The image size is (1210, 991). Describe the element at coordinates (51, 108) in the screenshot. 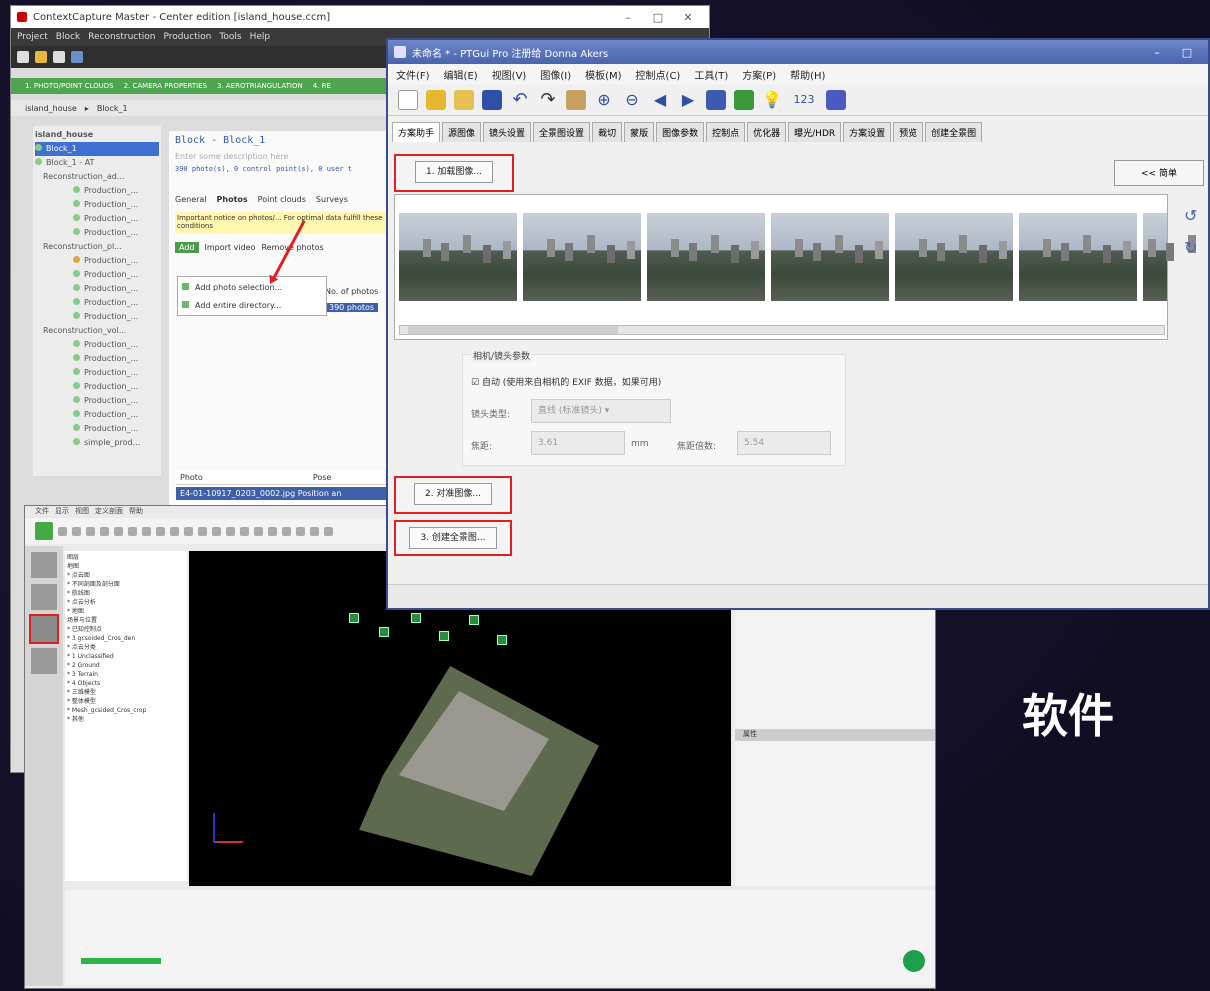

I see `crumb-project: island_house` at that location.